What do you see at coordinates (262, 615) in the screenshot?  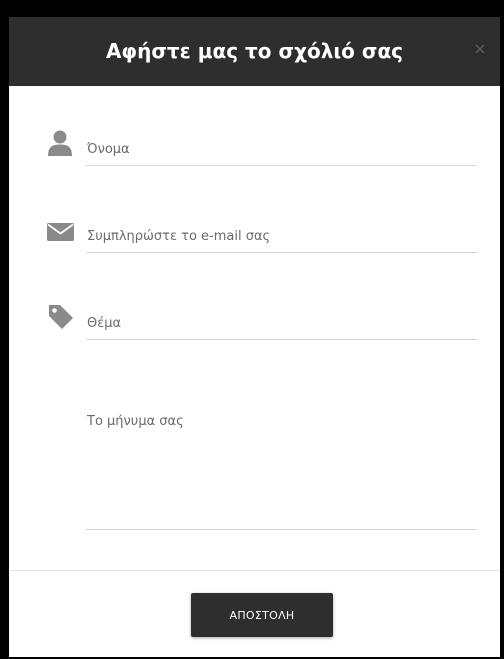 I see `submit-button: ΑΠΟΣΤΟΛΗ` at bounding box center [262, 615].